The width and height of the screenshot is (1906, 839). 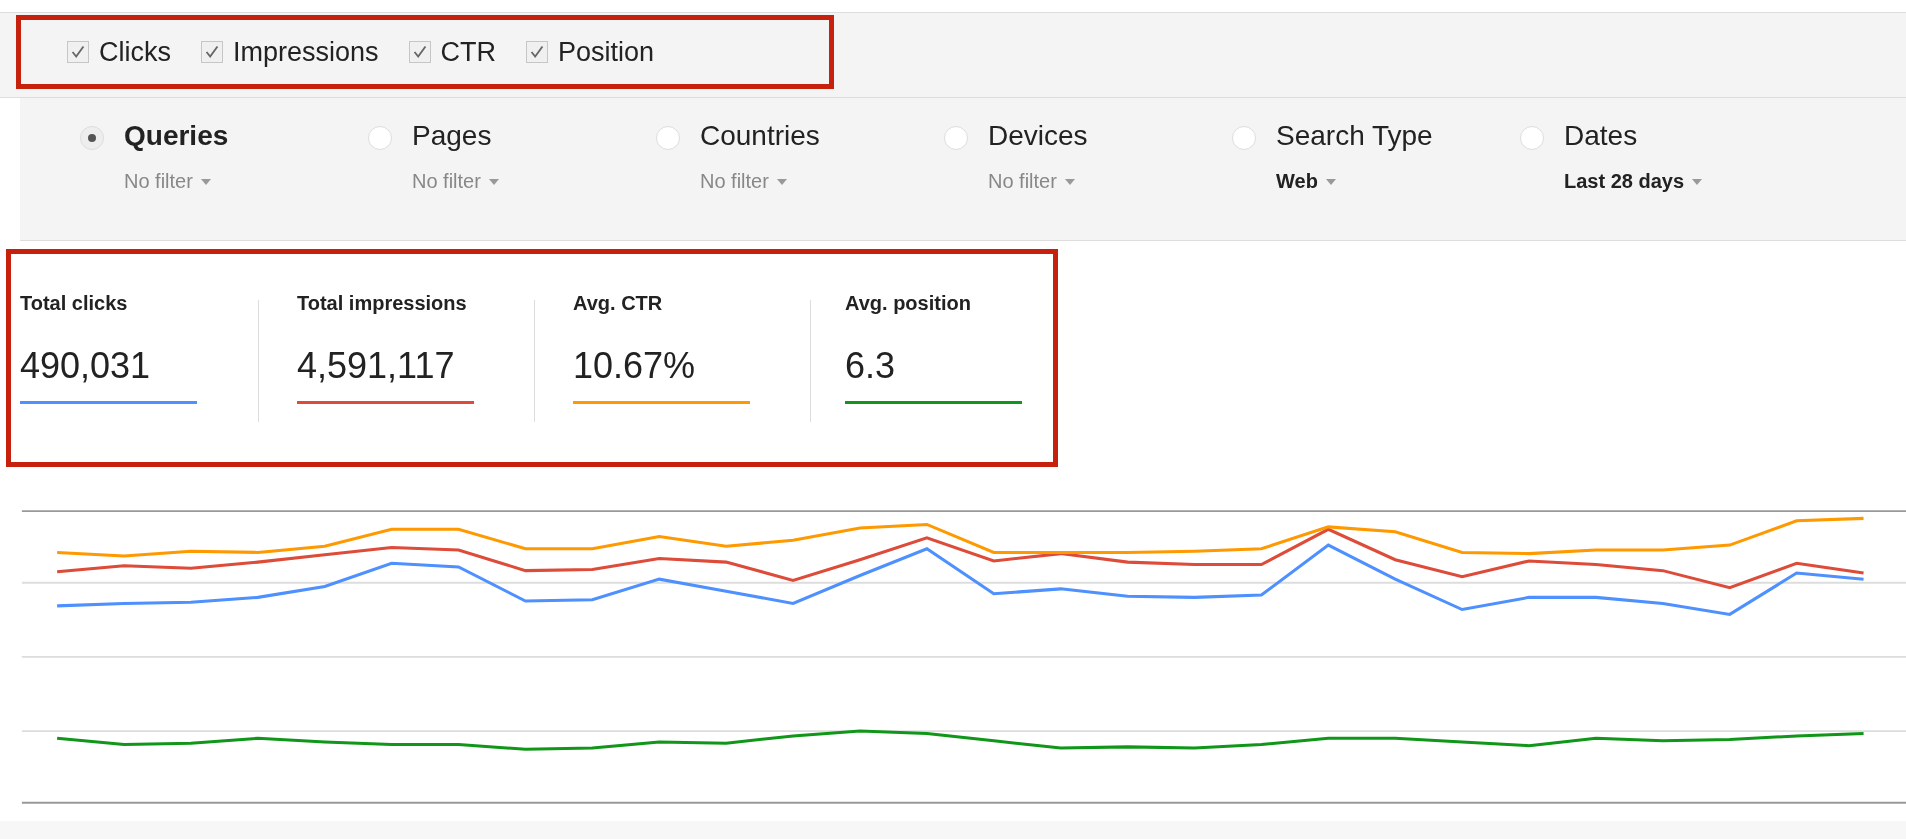 I want to click on metric-label: Total impressions, so click(x=382, y=303).